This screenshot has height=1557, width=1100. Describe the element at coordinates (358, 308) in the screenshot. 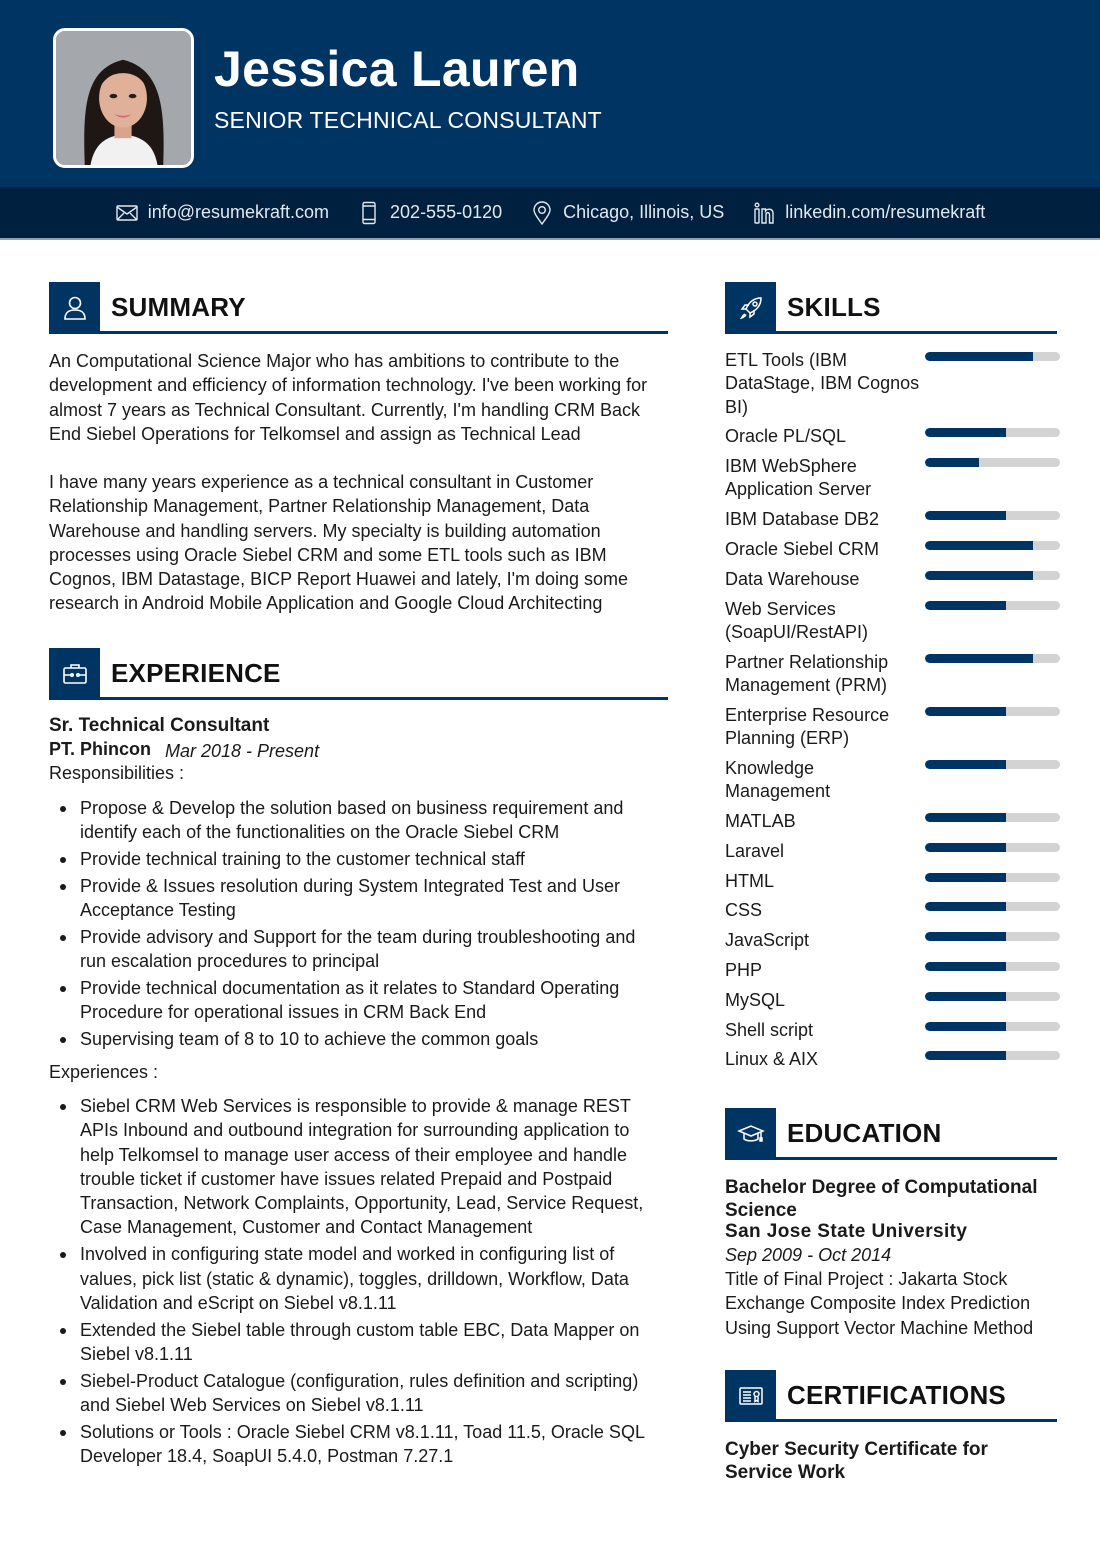

I see `summary-section-header: SUMMARY` at that location.